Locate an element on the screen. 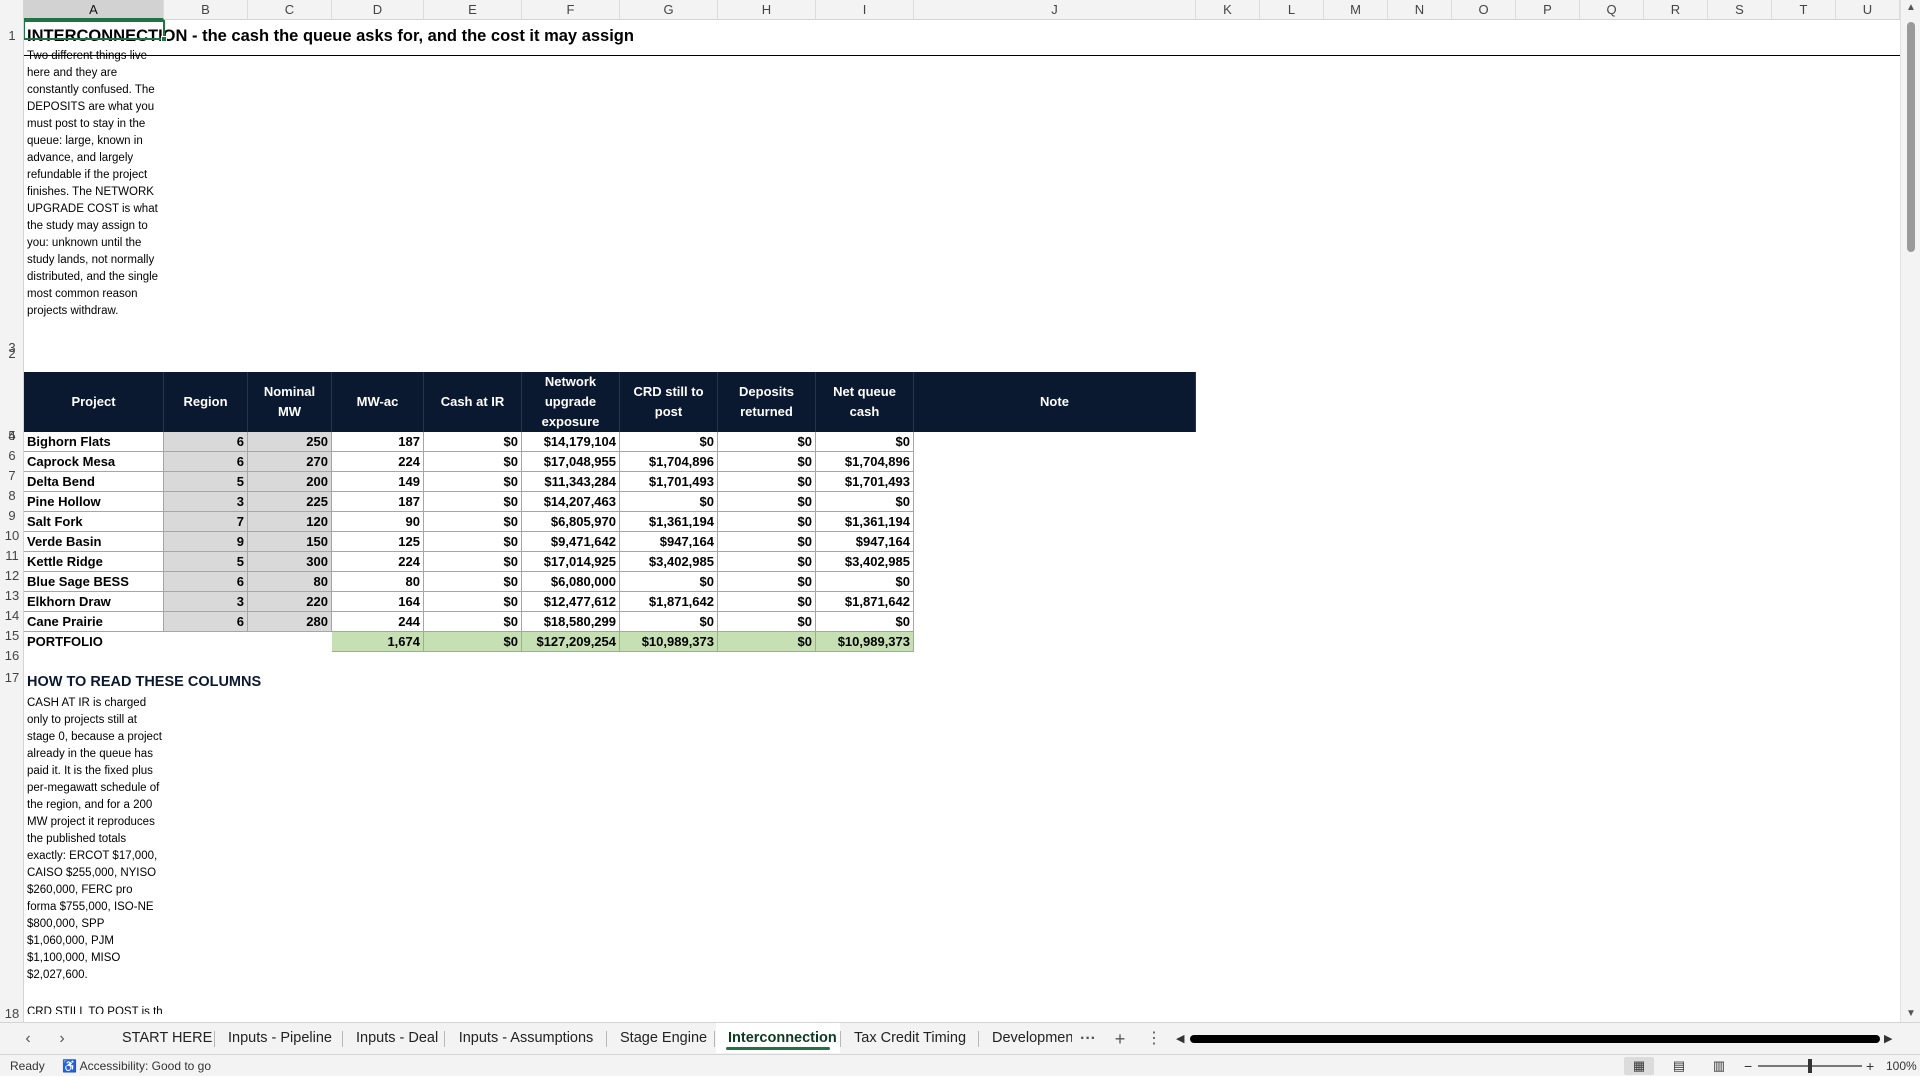 The image size is (1920, 1077). zoom-level: 100% is located at coordinates (1901, 1066).